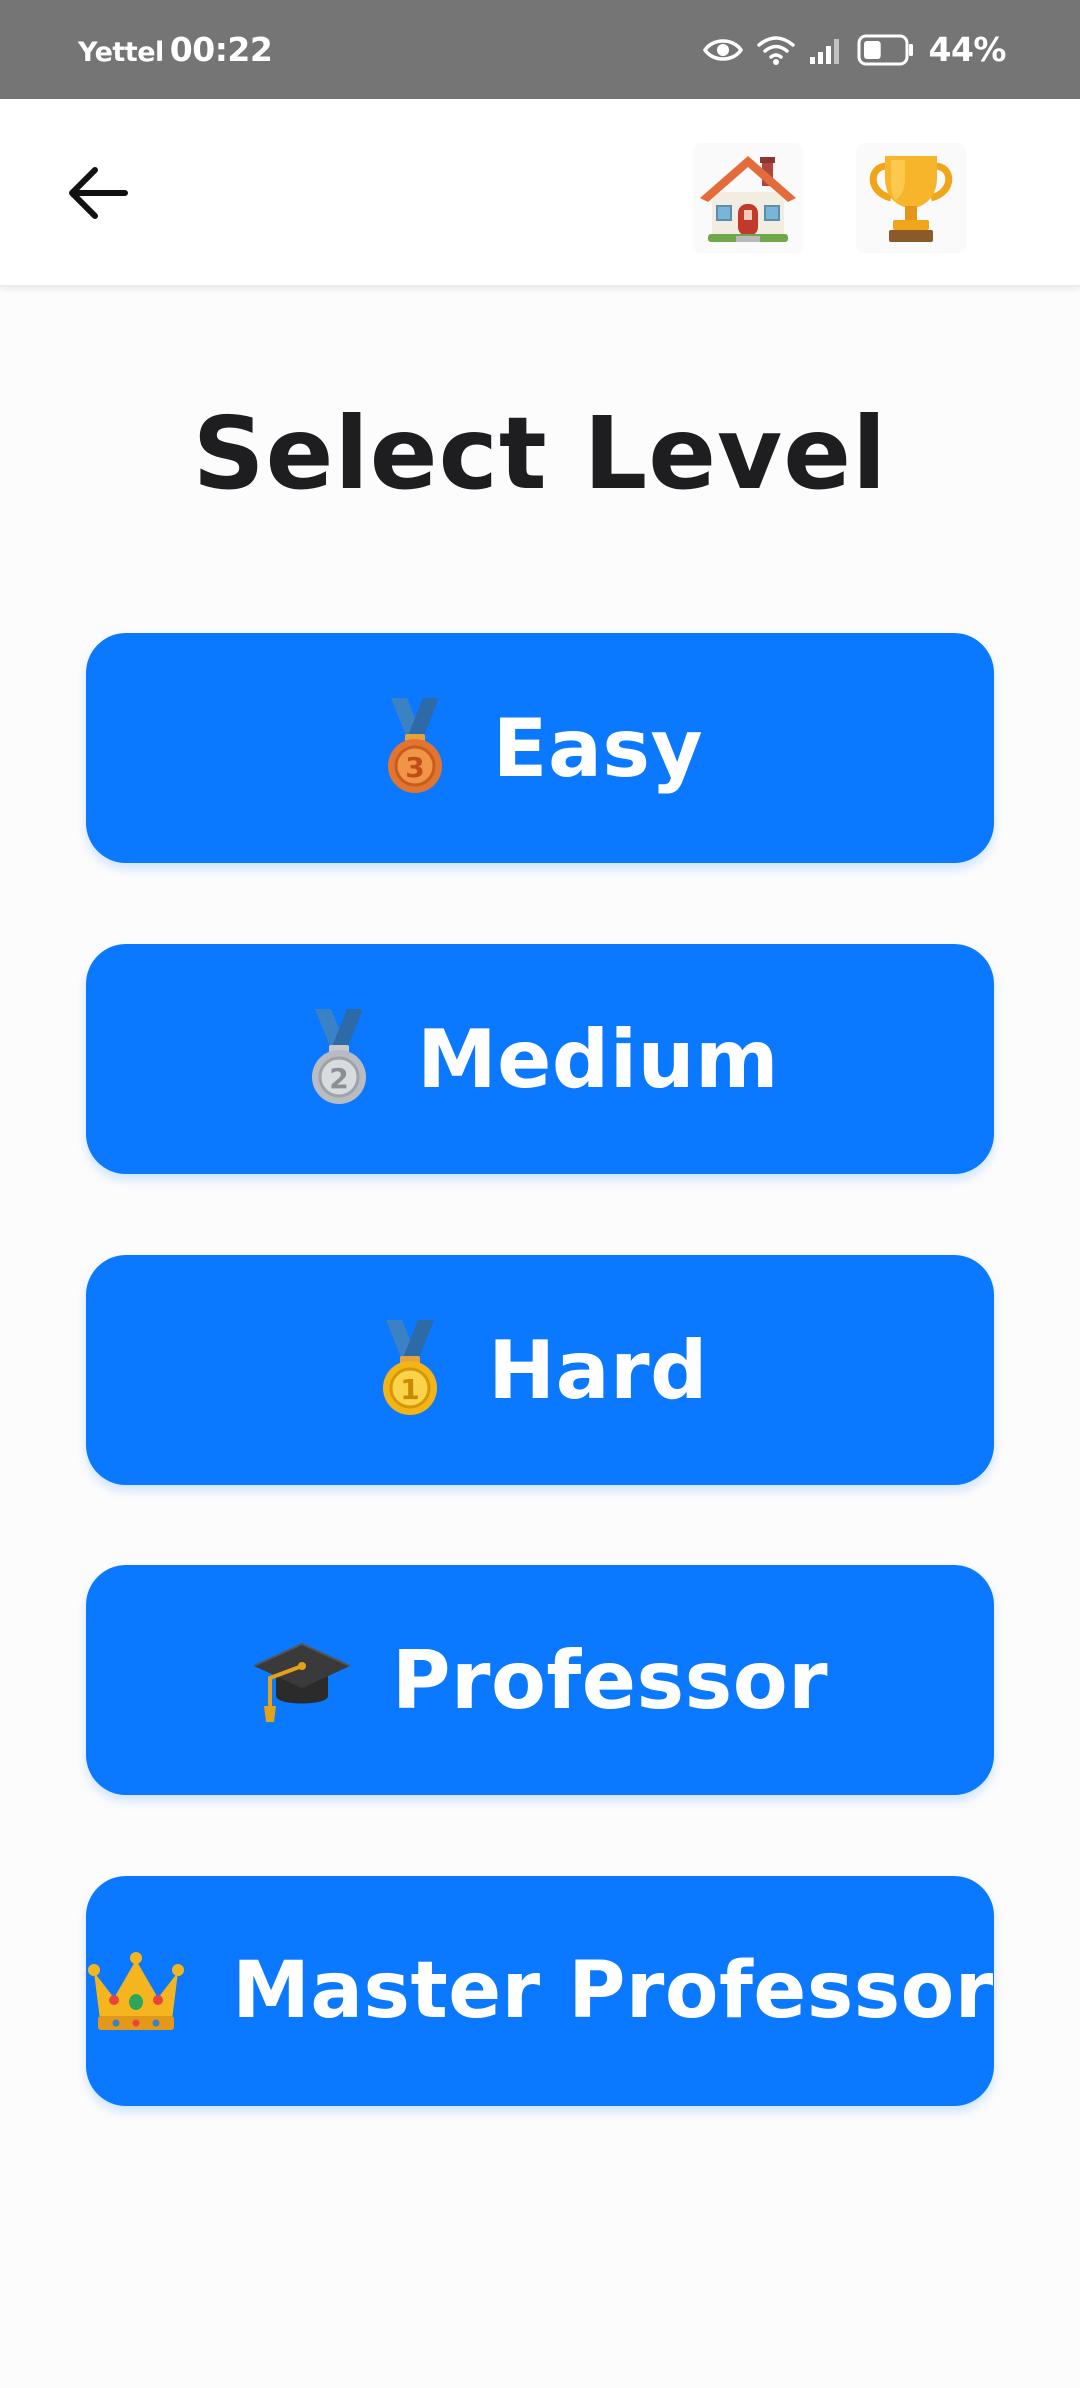  What do you see at coordinates (409, 1389) in the screenshot?
I see `svg-text: 1` at bounding box center [409, 1389].